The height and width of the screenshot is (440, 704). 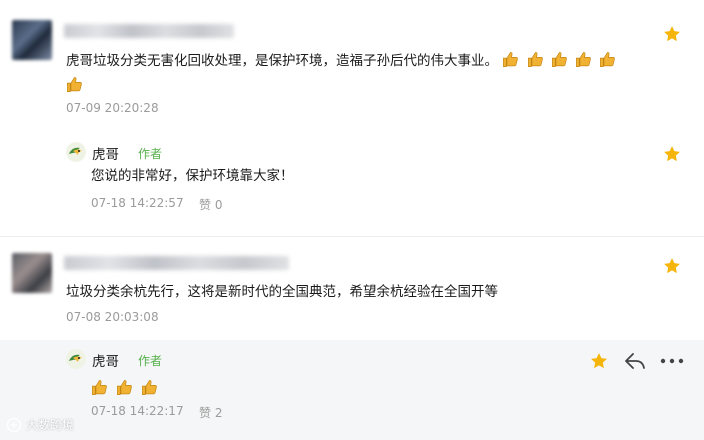 What do you see at coordinates (14, 424) in the screenshot?
I see `watermark-logo-icon` at bounding box center [14, 424].